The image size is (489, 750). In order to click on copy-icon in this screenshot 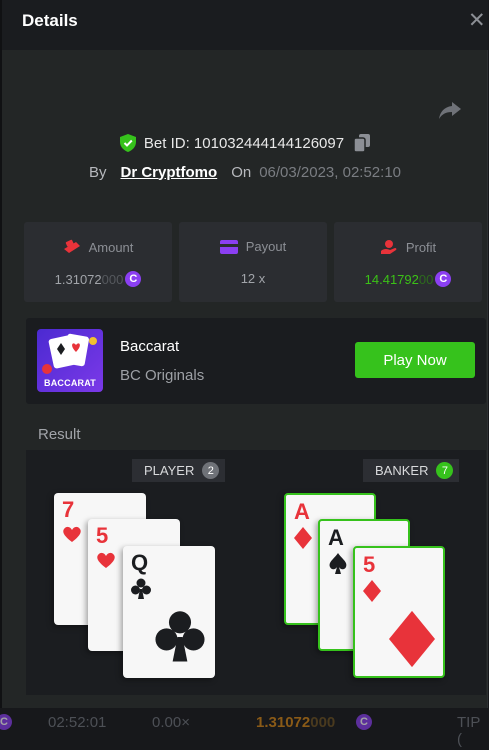, I will do `click(362, 143)`.